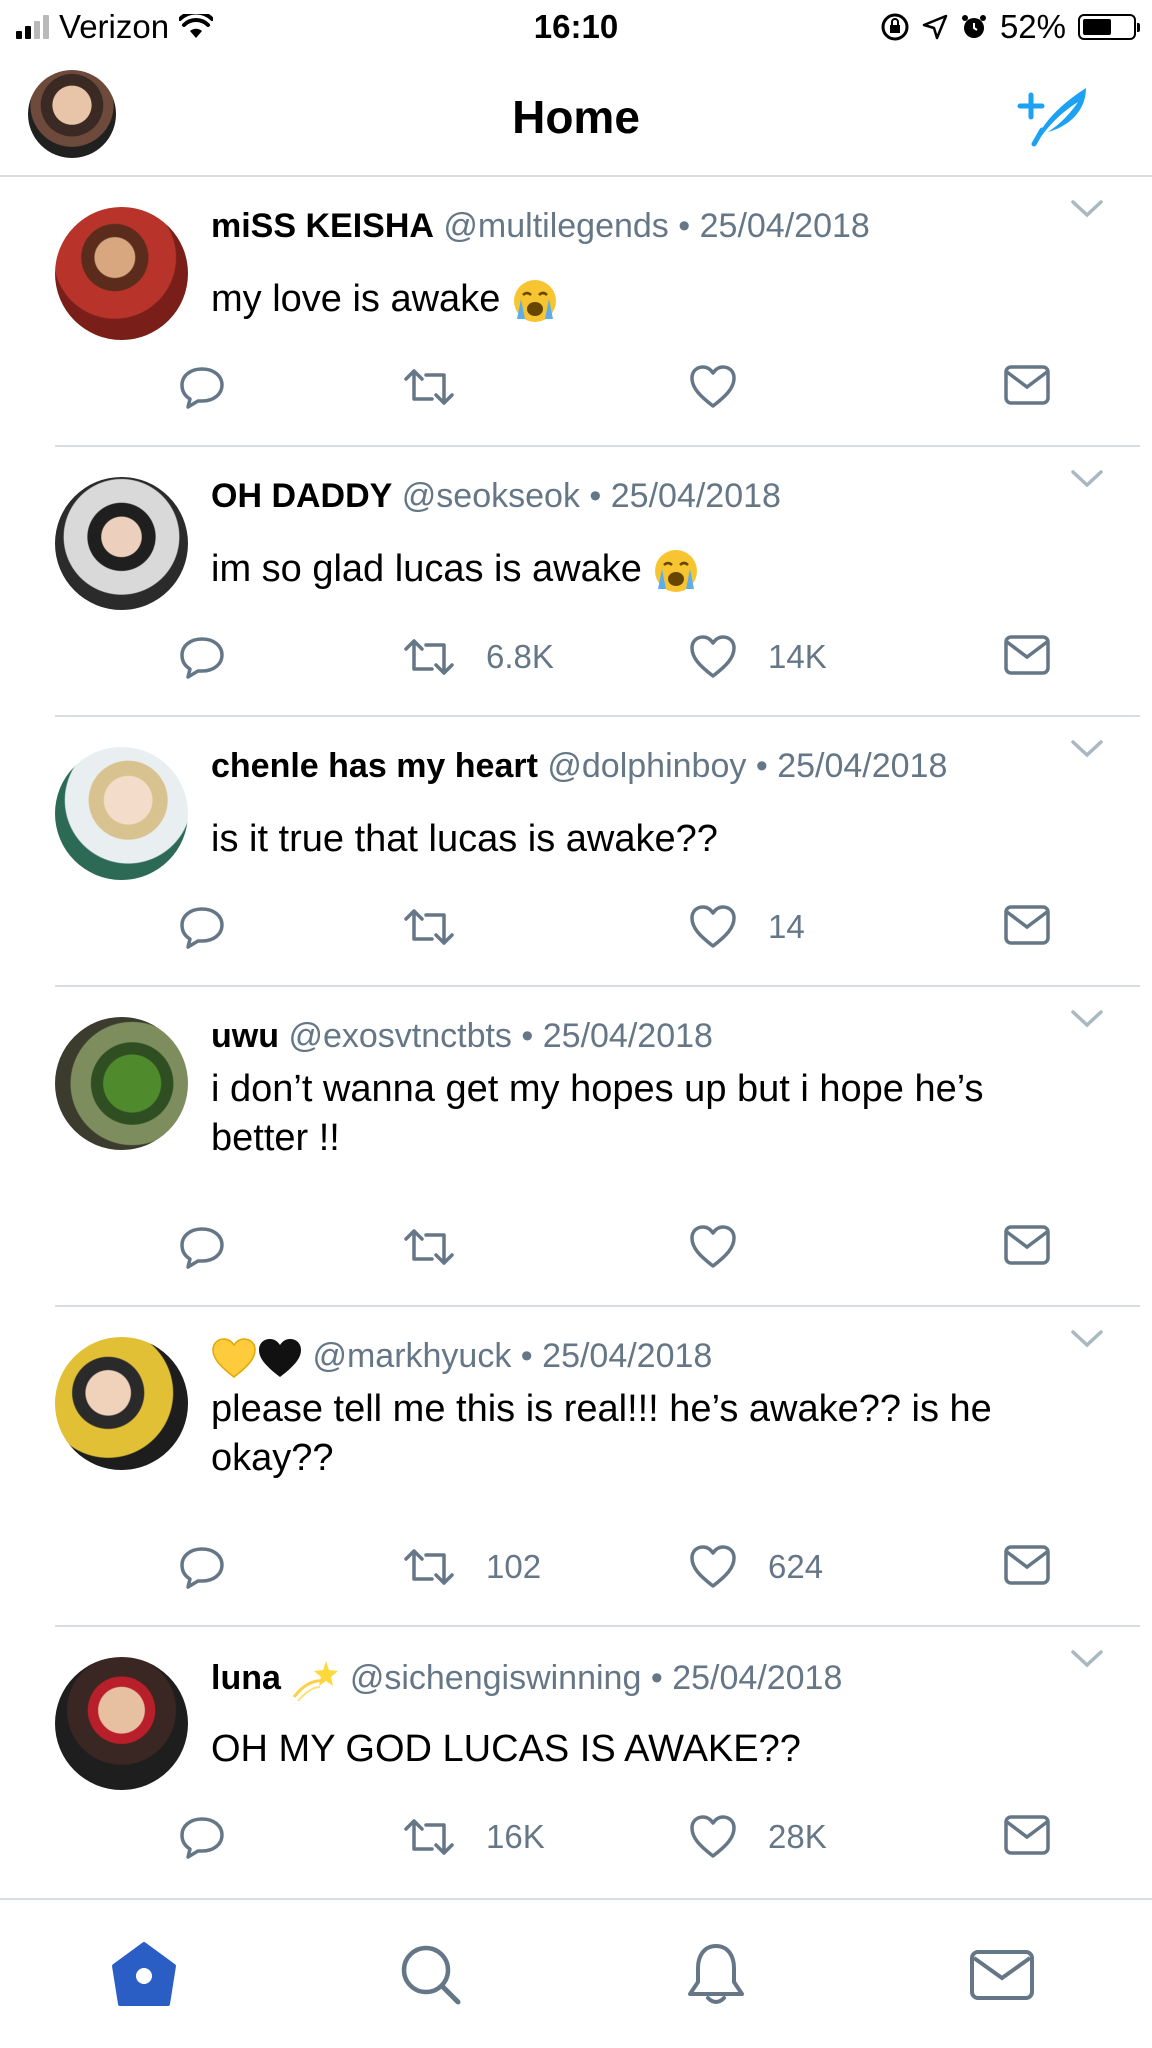 Image resolution: width=1152 pixels, height=2048 pixels. Describe the element at coordinates (374, 766) in the screenshot. I see `display-name: chenle has my heart` at that location.